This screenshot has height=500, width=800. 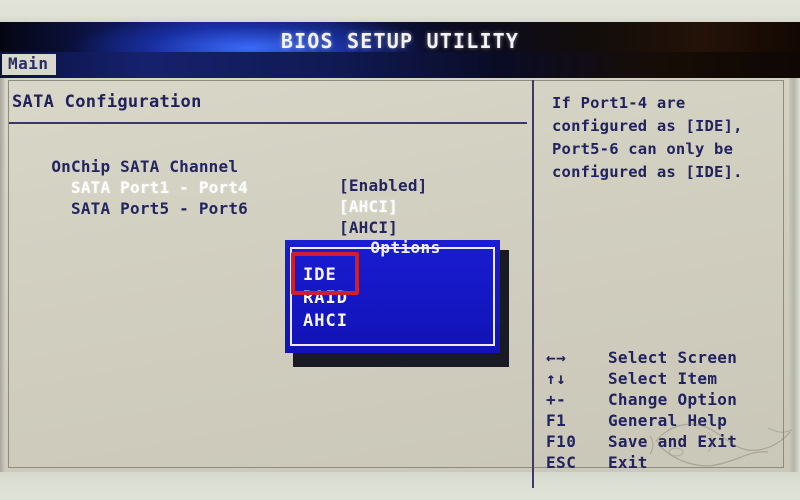 I want to click on photo-border-right, so click(x=794, y=247).